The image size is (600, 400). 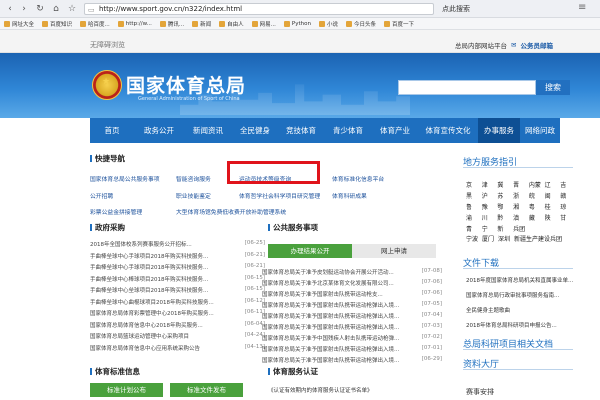 What do you see at coordinates (201, 24) in the screenshot?
I see `bookmark-item: 新闻` at bounding box center [201, 24].